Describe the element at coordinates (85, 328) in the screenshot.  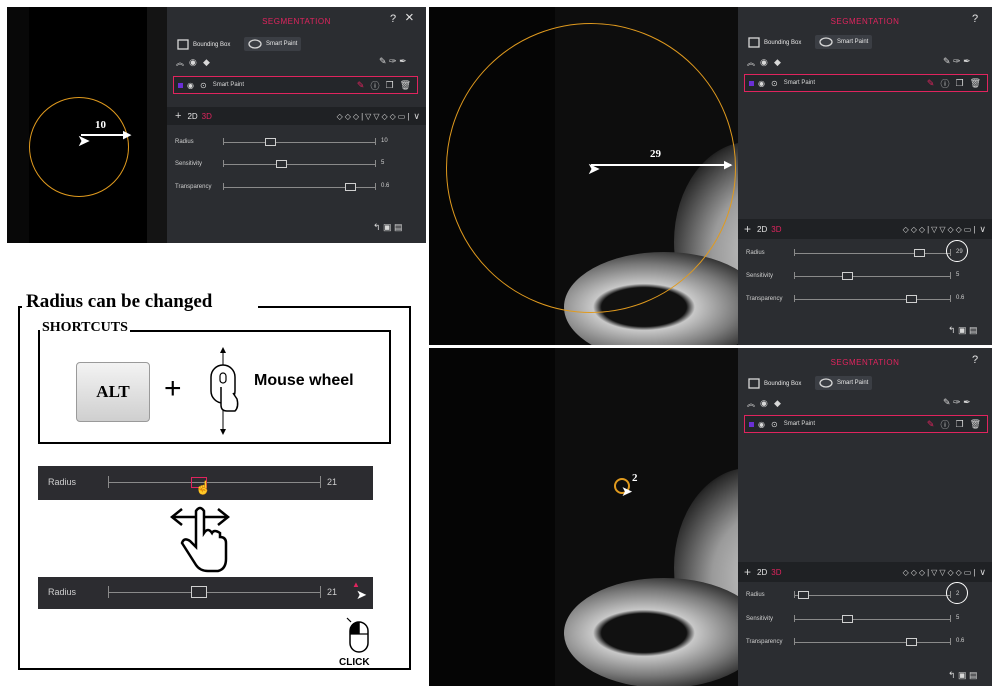
I see `shortcuts-label: SHORTCUTS` at that location.